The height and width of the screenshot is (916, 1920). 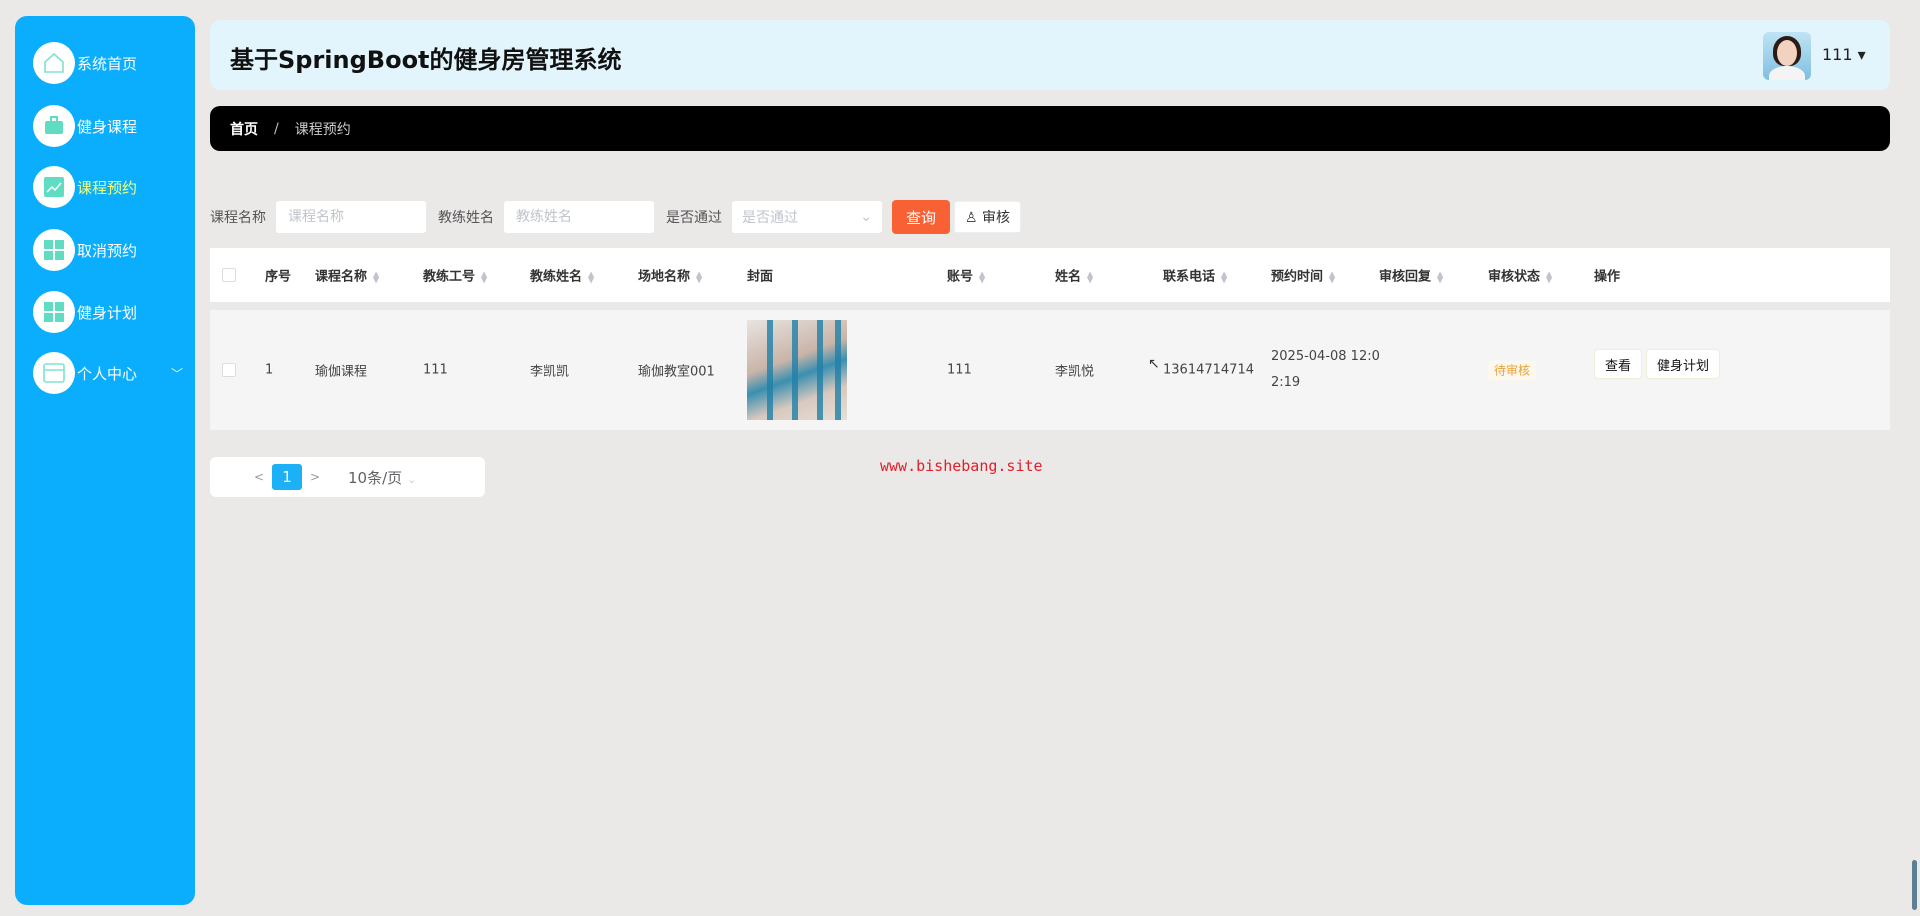 I want to click on breadcrumb-home: 首页, so click(x=244, y=129).